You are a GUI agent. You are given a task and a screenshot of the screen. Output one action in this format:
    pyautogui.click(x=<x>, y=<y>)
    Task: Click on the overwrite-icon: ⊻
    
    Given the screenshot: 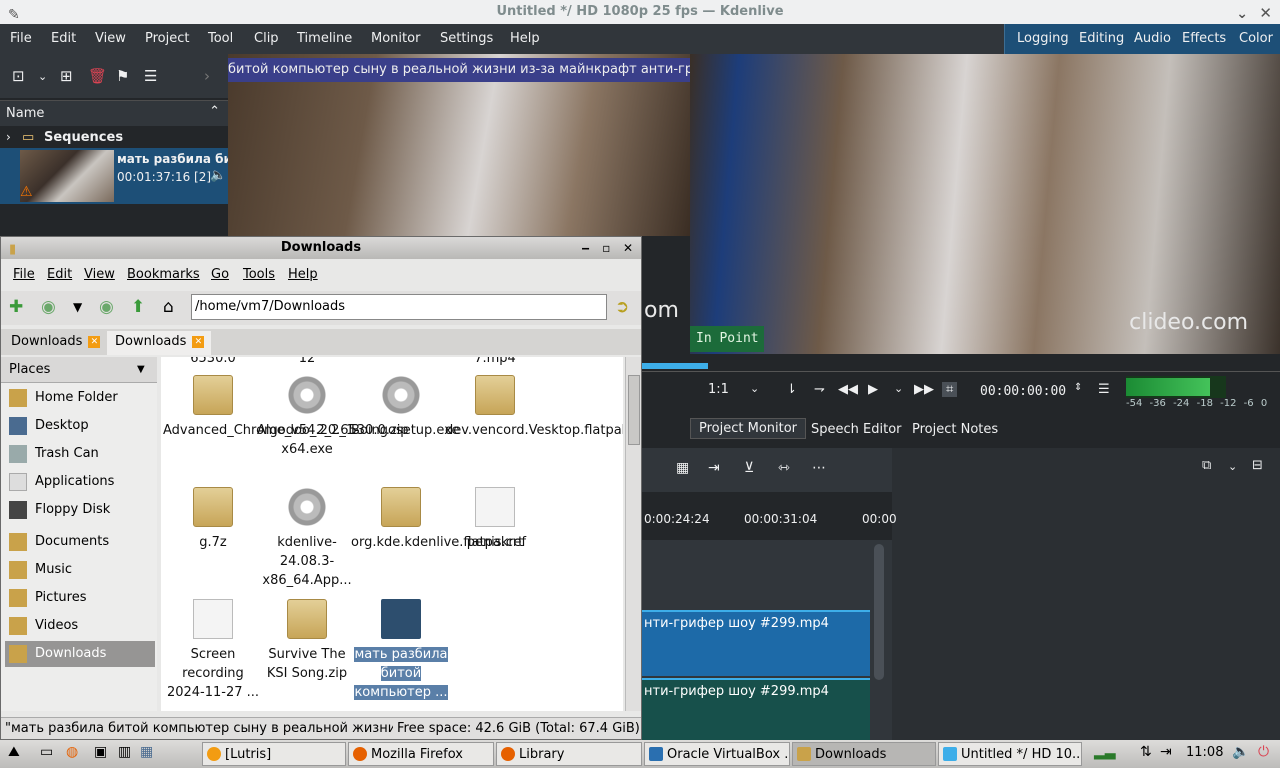 What is the action you would take?
    pyautogui.click(x=749, y=468)
    